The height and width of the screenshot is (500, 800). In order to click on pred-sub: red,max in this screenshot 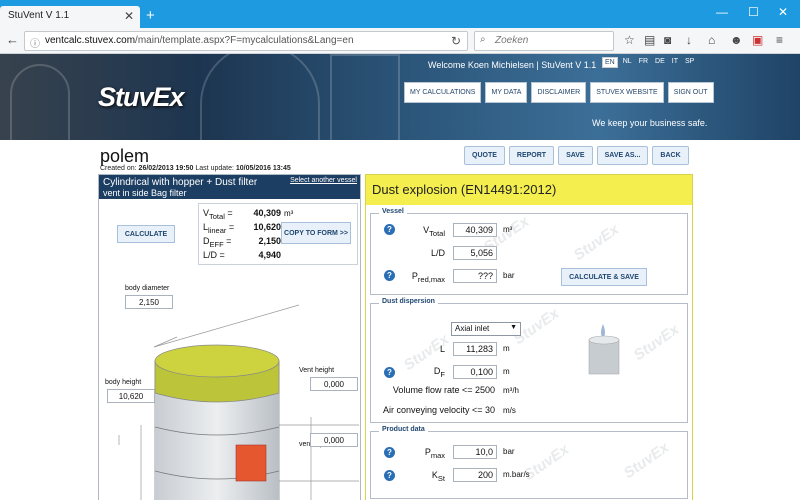, I will do `click(431, 279)`.